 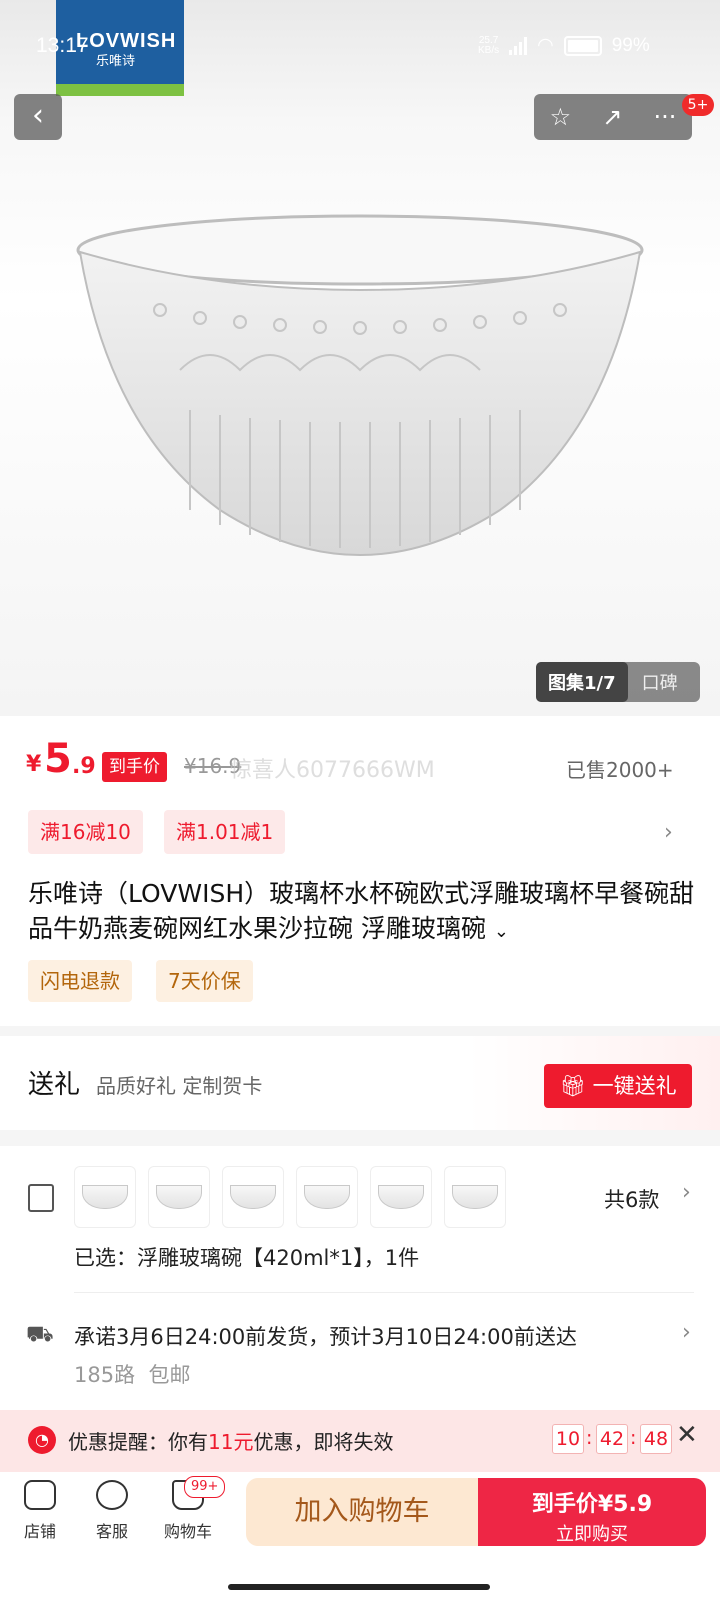 I want to click on share-icon: ↗, so click(x=612, y=117).